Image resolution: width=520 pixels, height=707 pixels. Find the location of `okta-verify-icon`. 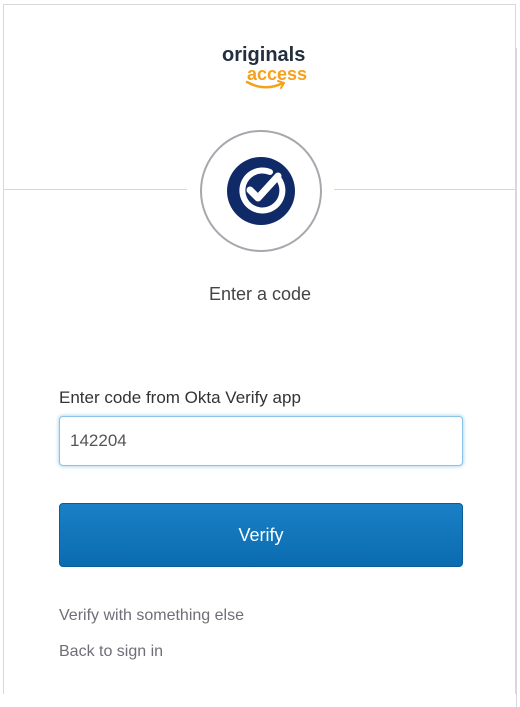

okta-verify-icon is located at coordinates (261, 191).